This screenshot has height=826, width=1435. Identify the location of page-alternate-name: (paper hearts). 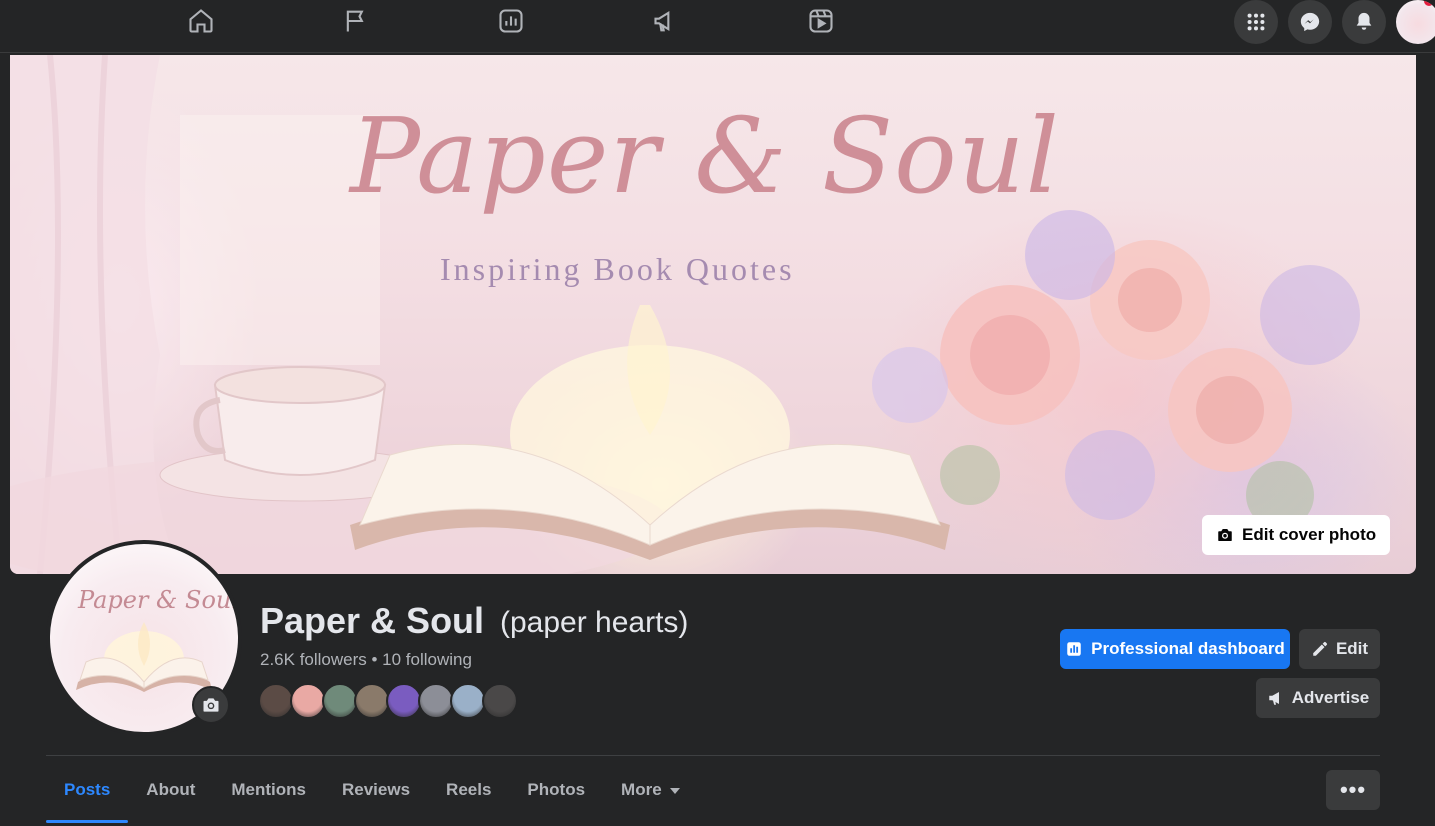
(594, 622).